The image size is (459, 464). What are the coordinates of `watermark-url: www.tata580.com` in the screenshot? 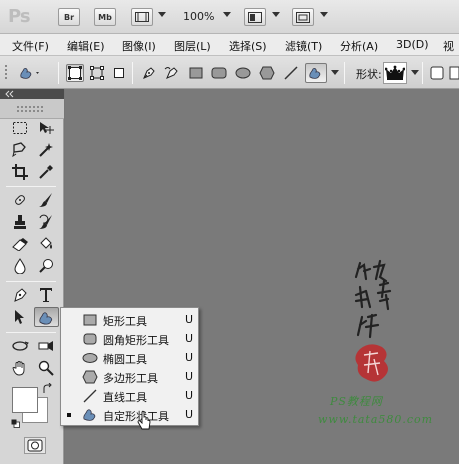 It's located at (376, 419).